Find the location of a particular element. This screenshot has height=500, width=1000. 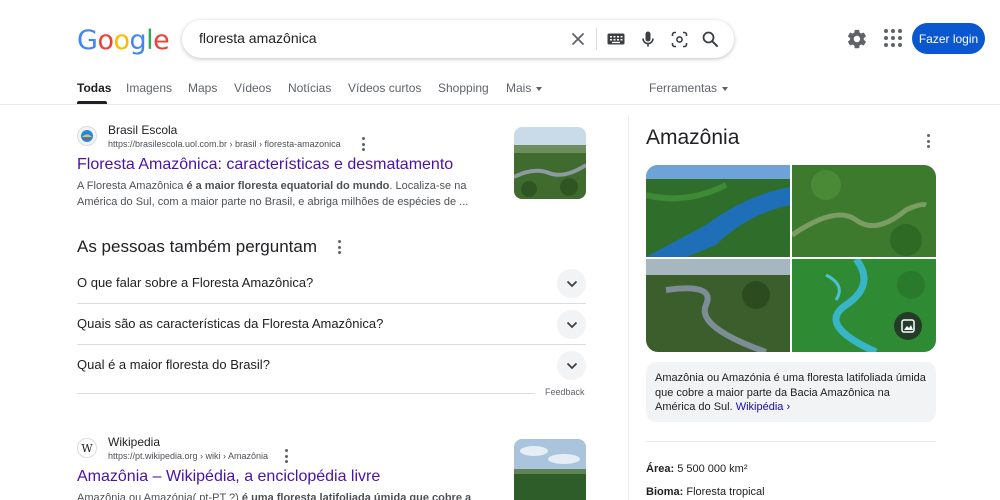

paa-divider is located at coordinates (306, 393).